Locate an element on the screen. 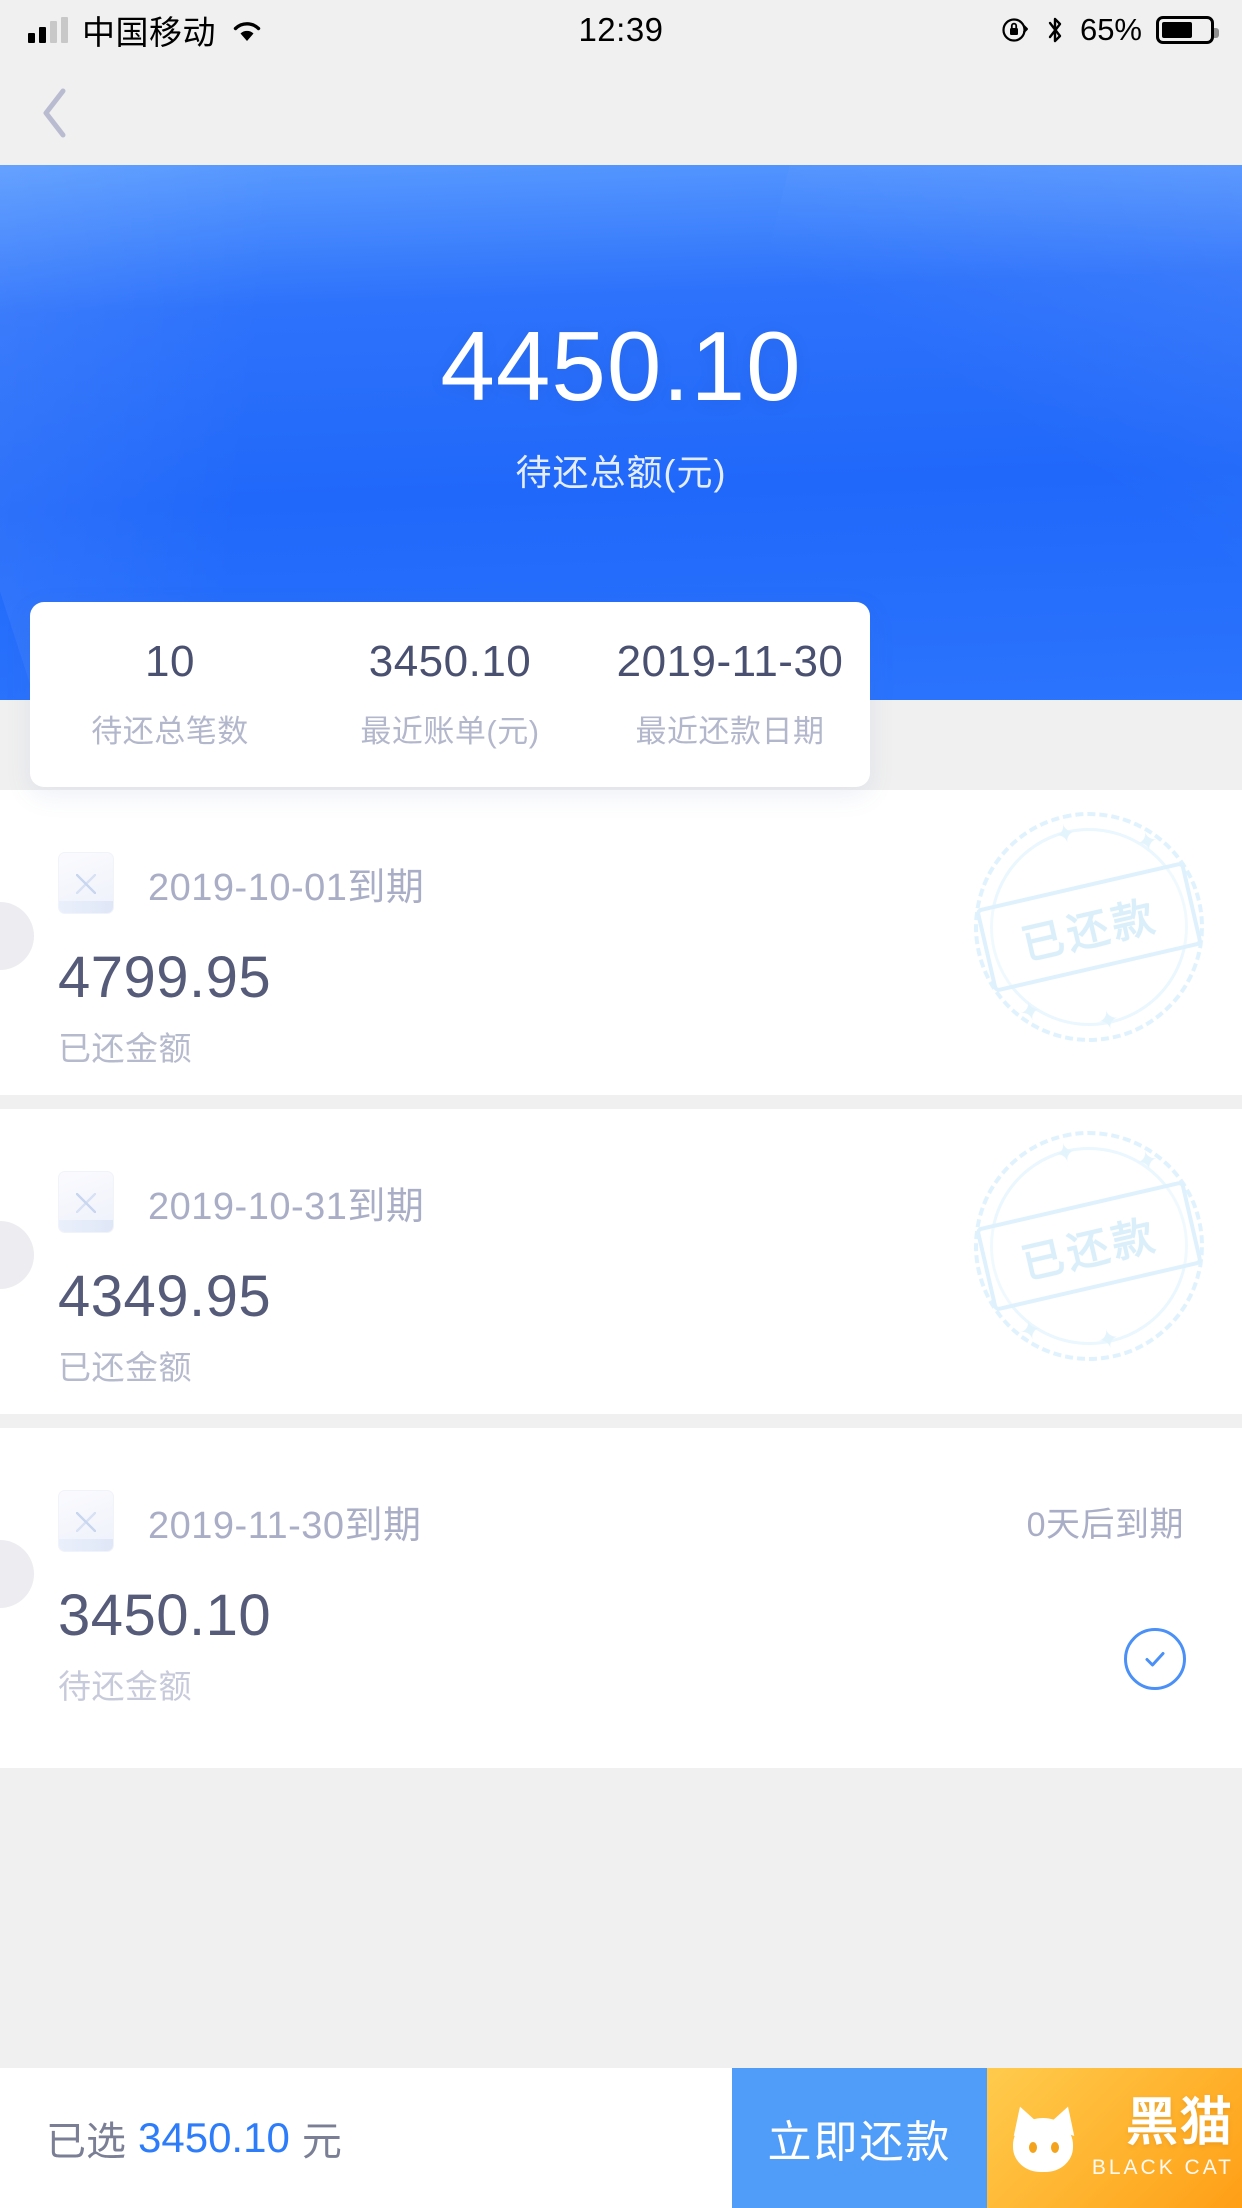 This screenshot has height=2208, width=1242. total-due-label: 待还总额(元) is located at coordinates (621, 472).